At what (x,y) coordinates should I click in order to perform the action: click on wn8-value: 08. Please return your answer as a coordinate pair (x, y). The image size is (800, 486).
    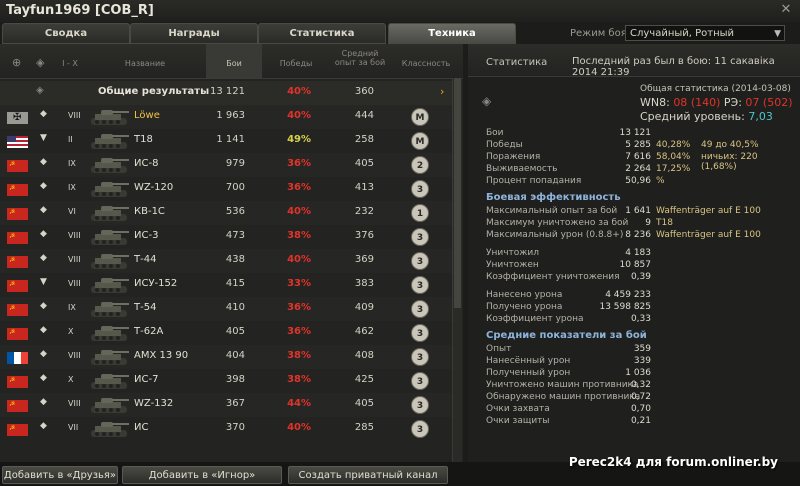
    Looking at the image, I should click on (680, 102).